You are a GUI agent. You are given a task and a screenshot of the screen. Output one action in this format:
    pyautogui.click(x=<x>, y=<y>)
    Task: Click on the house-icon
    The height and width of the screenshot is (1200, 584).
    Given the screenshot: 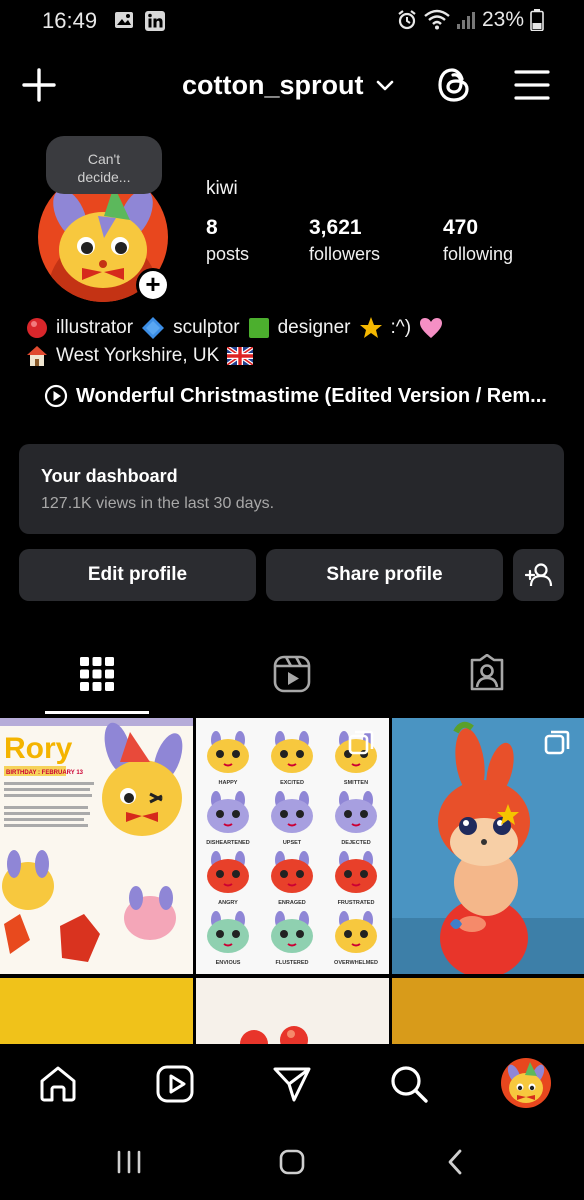 What is the action you would take?
    pyautogui.click(x=37, y=356)
    